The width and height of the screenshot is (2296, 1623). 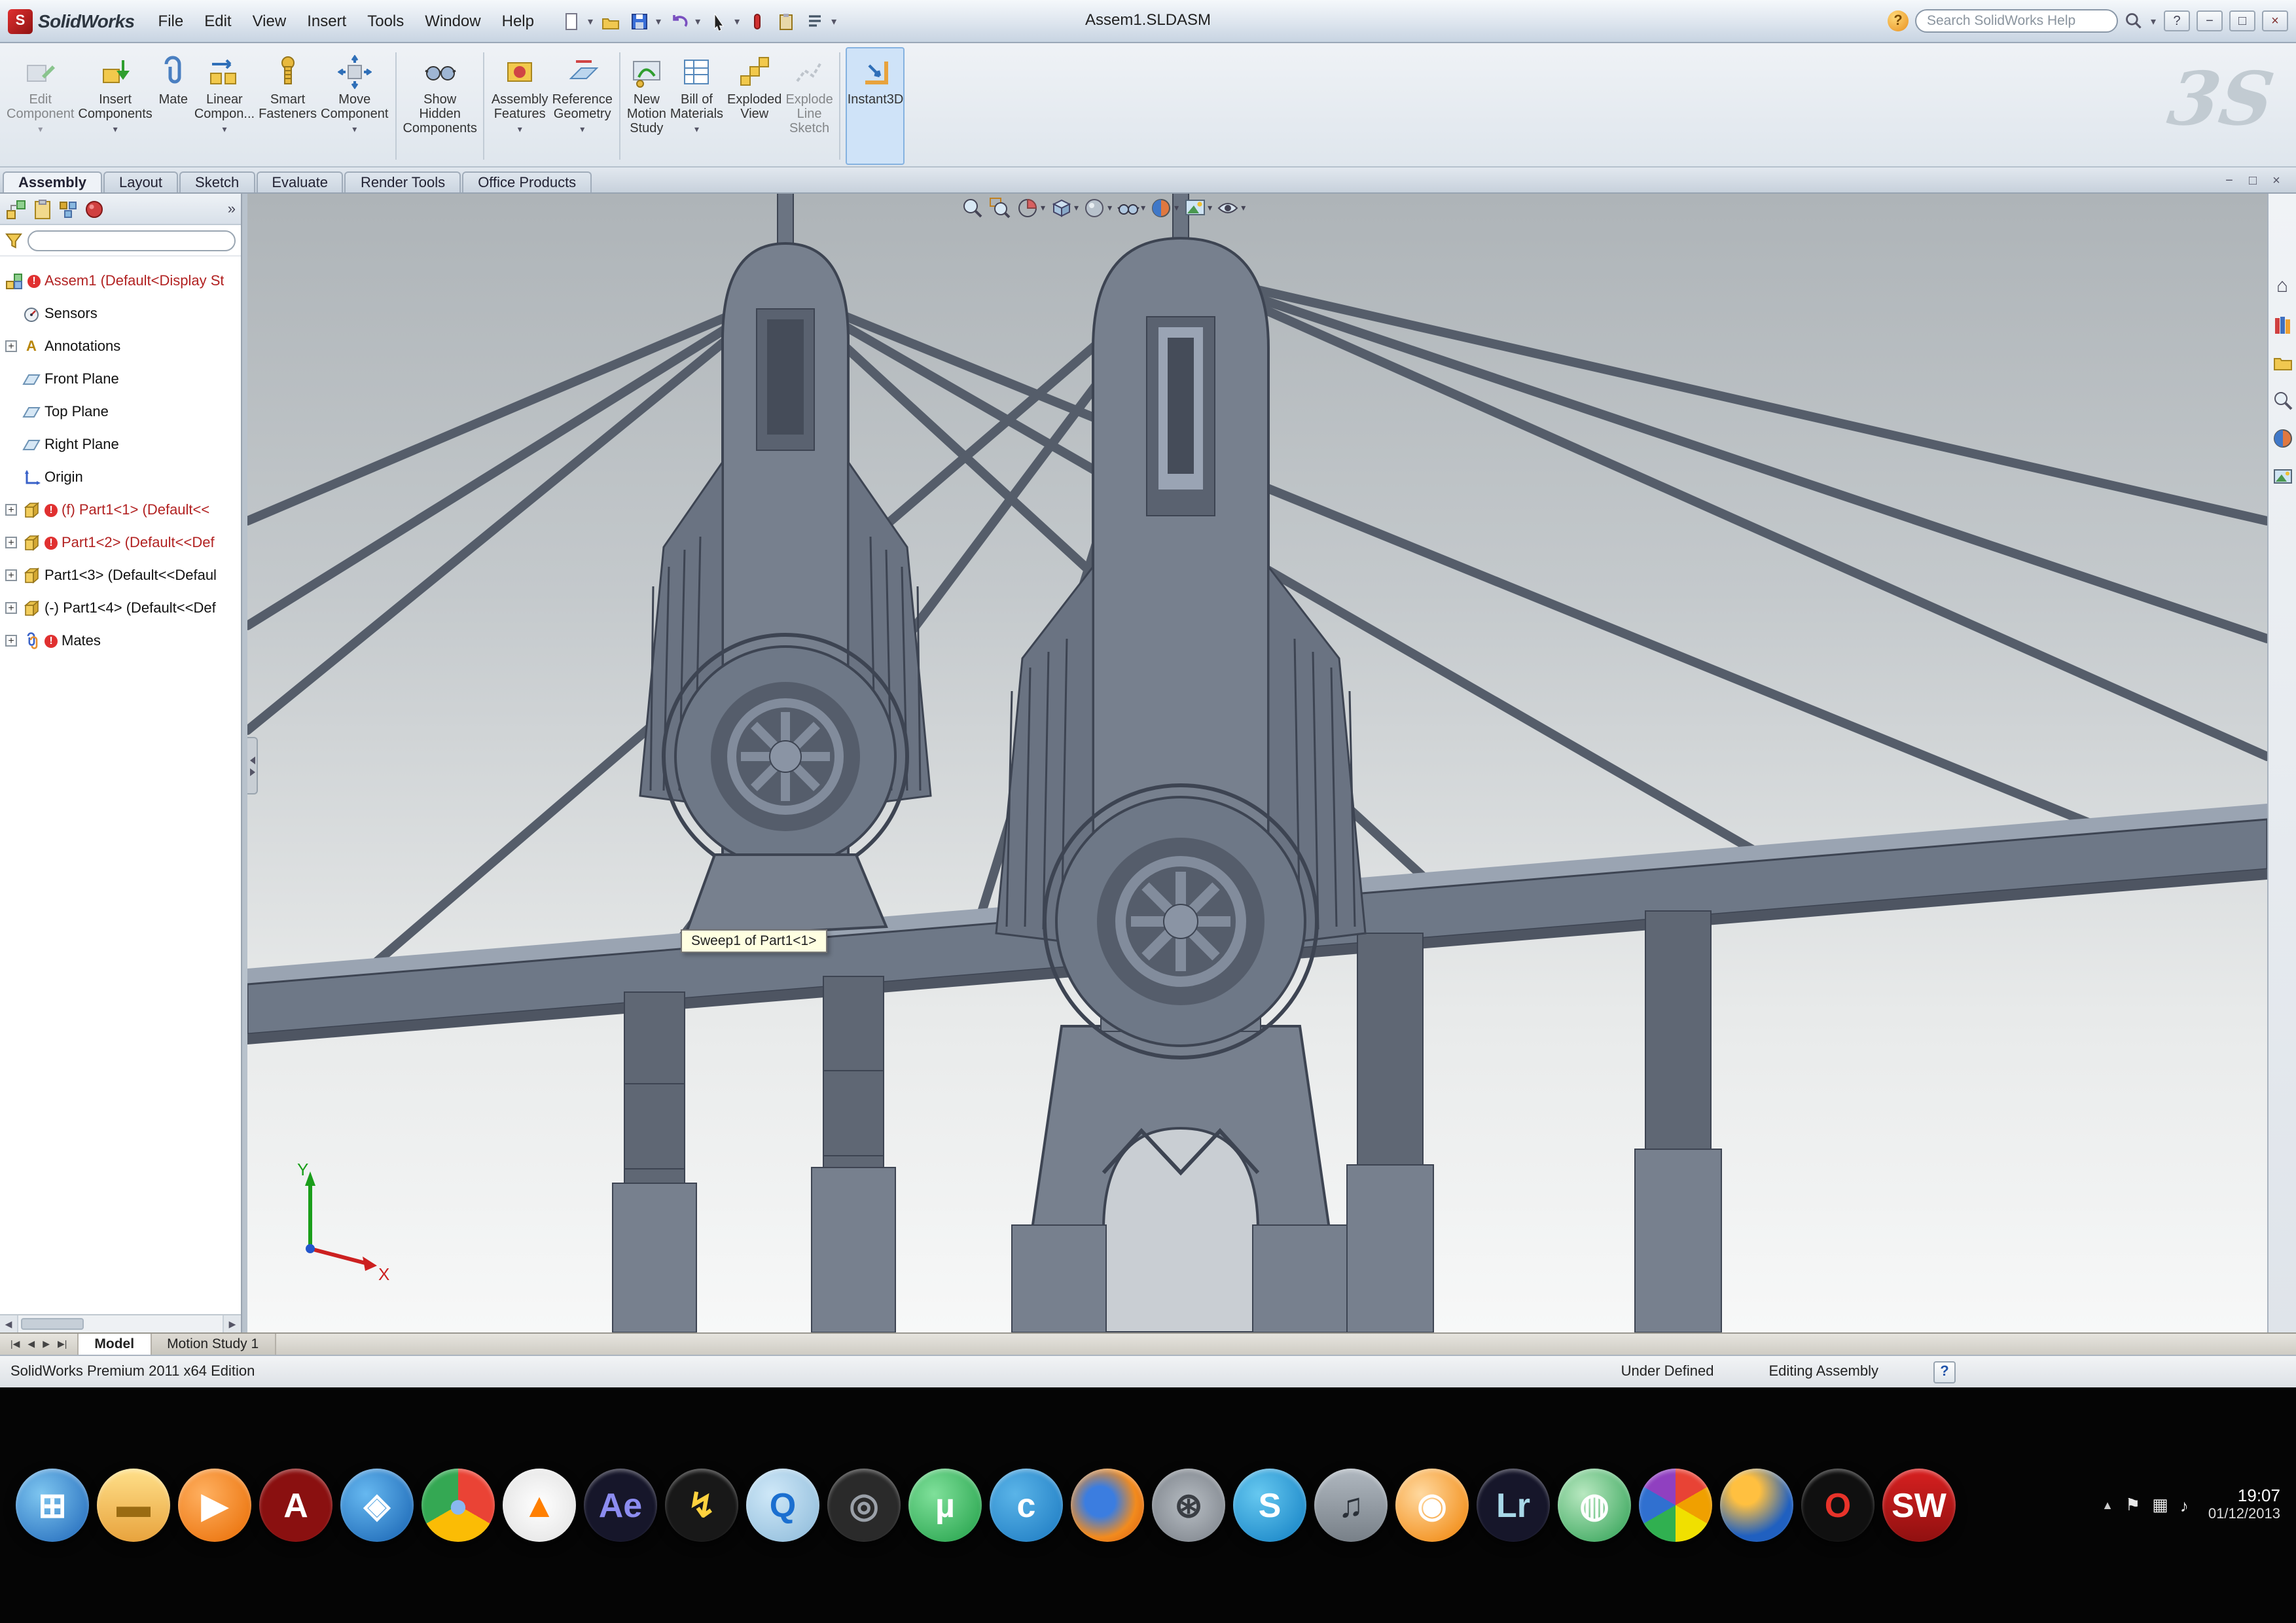 What do you see at coordinates (814, 21) in the screenshot?
I see `options-button` at bounding box center [814, 21].